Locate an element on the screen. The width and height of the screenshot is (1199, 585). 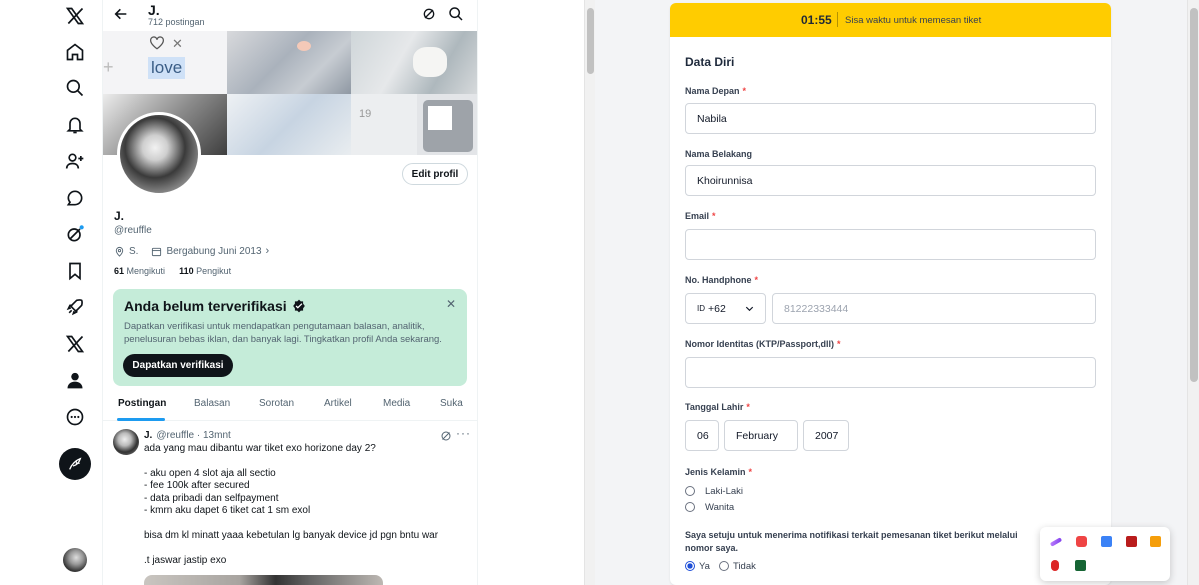
left-scrollbar is located at coordinates (589, 292).